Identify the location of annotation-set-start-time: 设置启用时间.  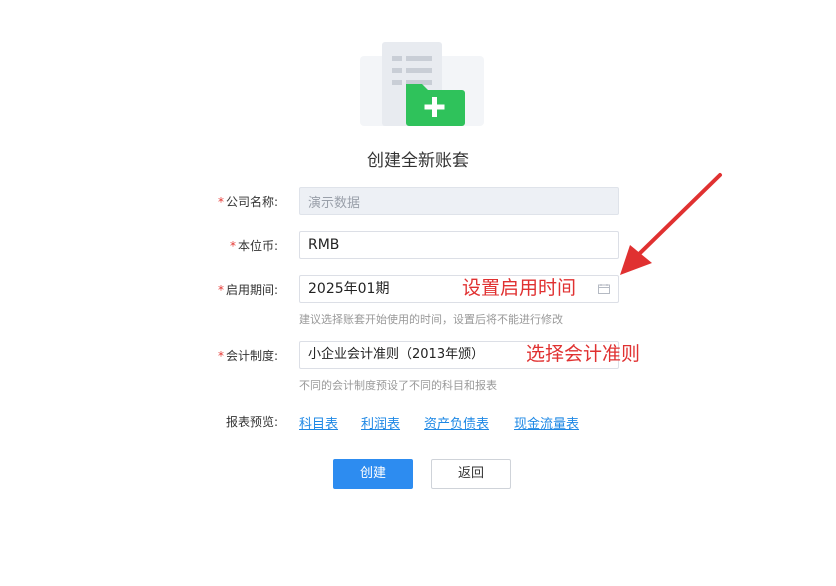
(519, 288).